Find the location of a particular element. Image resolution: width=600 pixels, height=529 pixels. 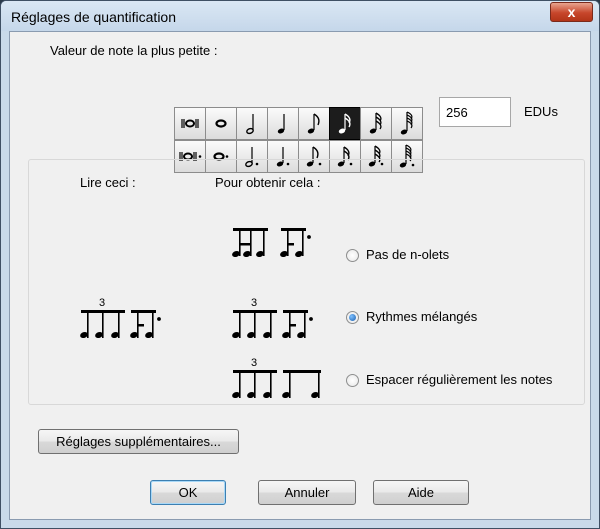

option-evenly-spaced-label: Espacer régulièrement les notes is located at coordinates (459, 379).